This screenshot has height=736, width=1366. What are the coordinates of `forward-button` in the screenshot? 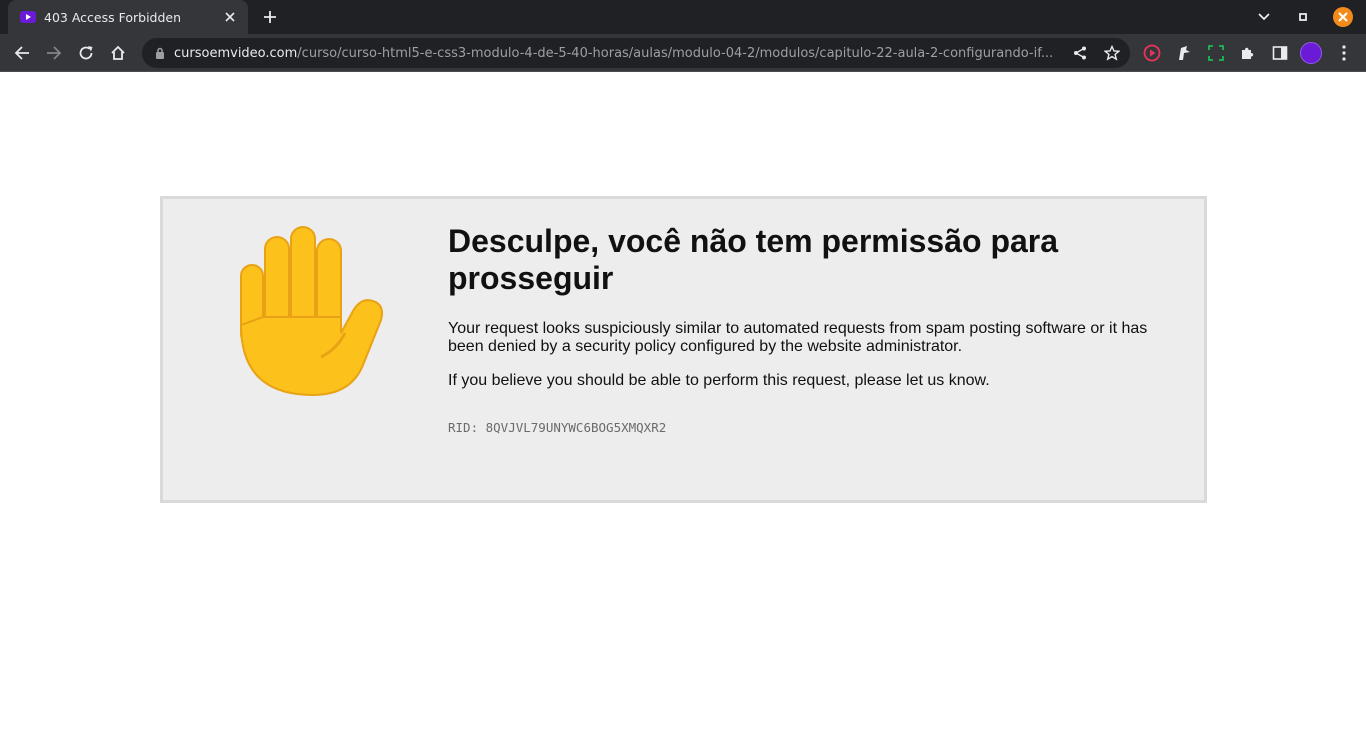 It's located at (54, 53).